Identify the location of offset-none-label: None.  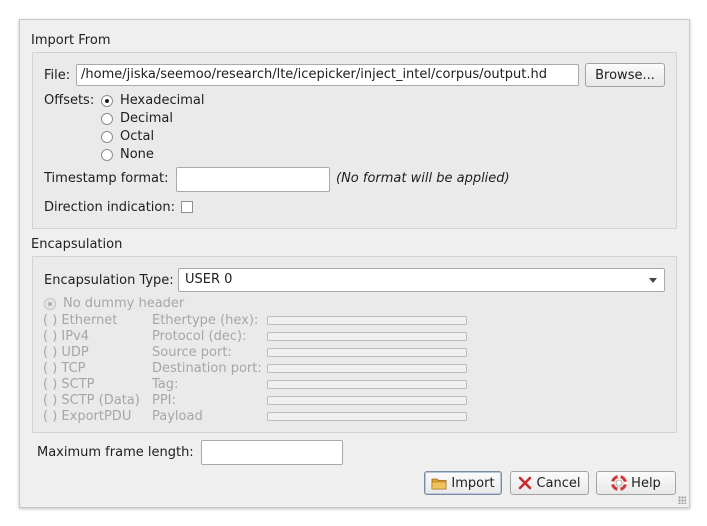
(137, 154).